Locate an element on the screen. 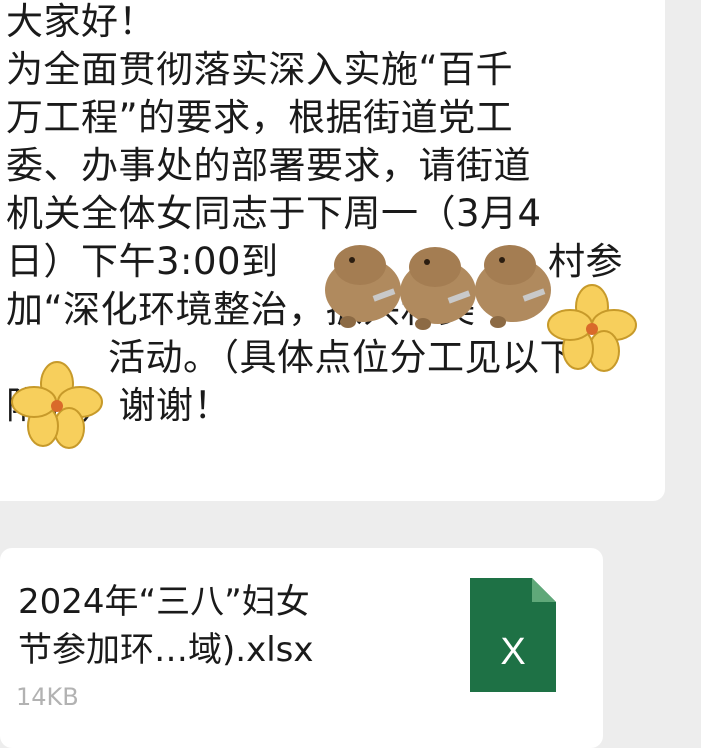 This screenshot has width=701, height=748. file-name-line: 节参加环…域).xlsx is located at coordinates (166, 650).